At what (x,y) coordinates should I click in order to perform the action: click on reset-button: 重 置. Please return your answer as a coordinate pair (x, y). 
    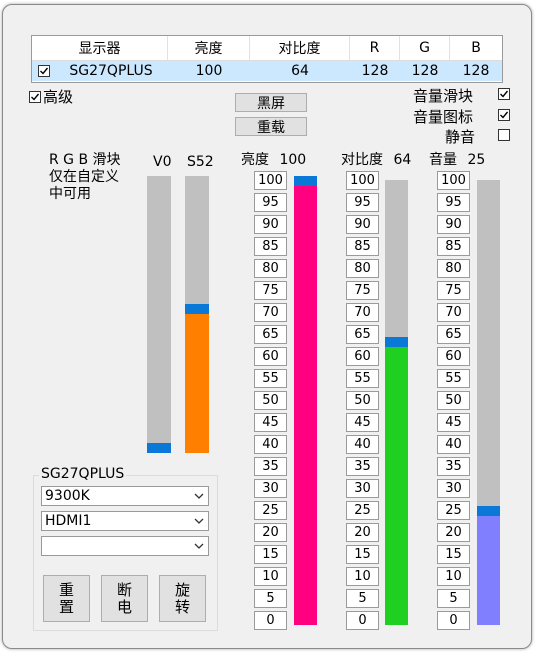
    Looking at the image, I should click on (66, 598).